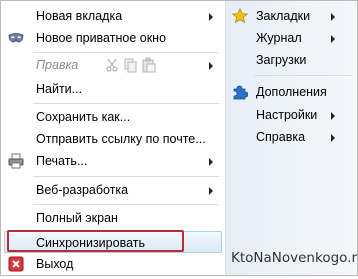 The width and height of the screenshot is (358, 279). Describe the element at coordinates (240, 15) in the screenshot. I see `star-icon` at that location.